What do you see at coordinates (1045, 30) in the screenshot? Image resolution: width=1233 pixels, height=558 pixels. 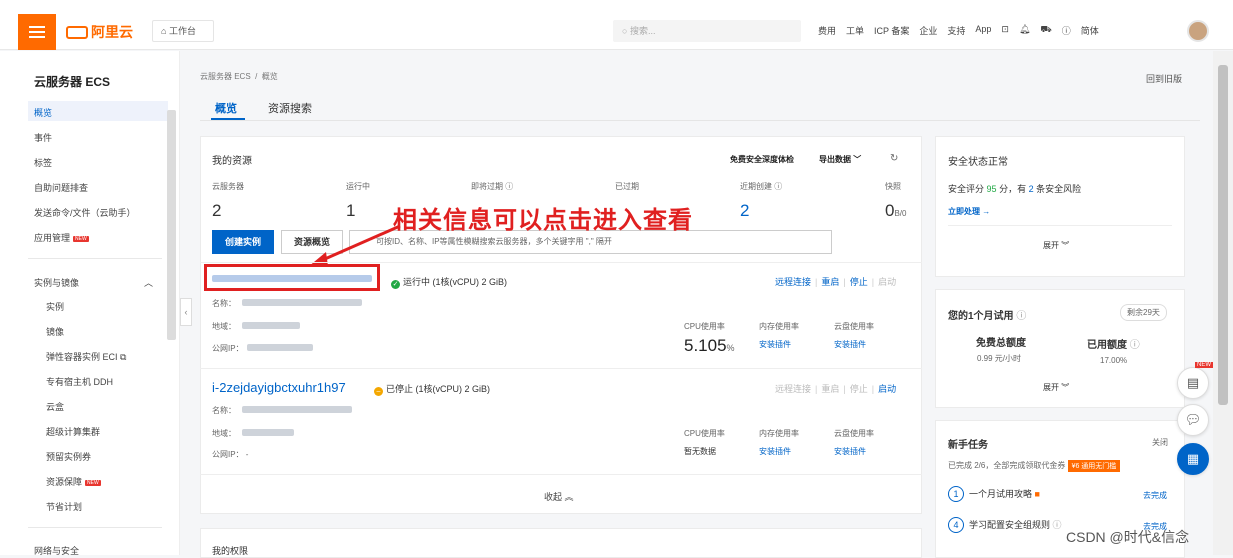 I see `cart-icon: ⛟` at bounding box center [1045, 30].